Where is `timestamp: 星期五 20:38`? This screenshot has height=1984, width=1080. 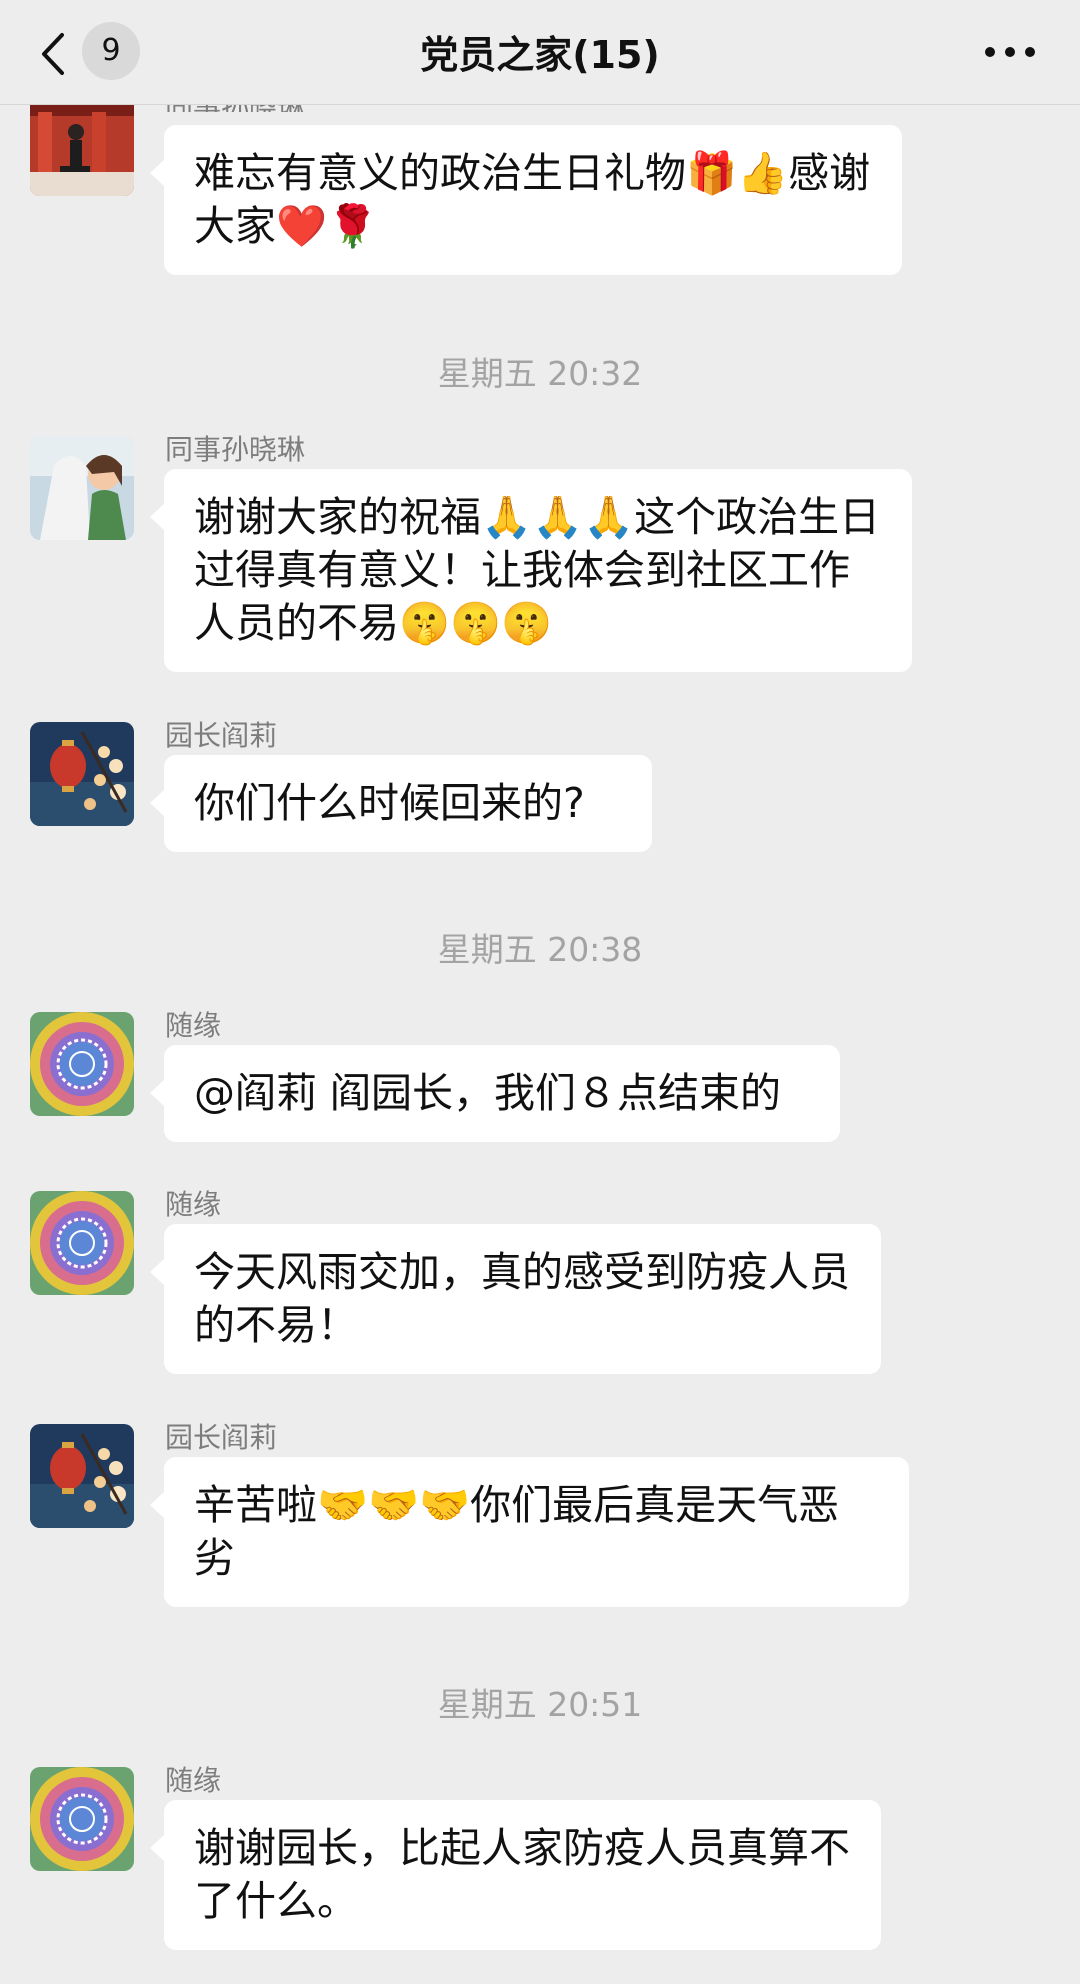
timestamp: 星期五 20:38 is located at coordinates (540, 949).